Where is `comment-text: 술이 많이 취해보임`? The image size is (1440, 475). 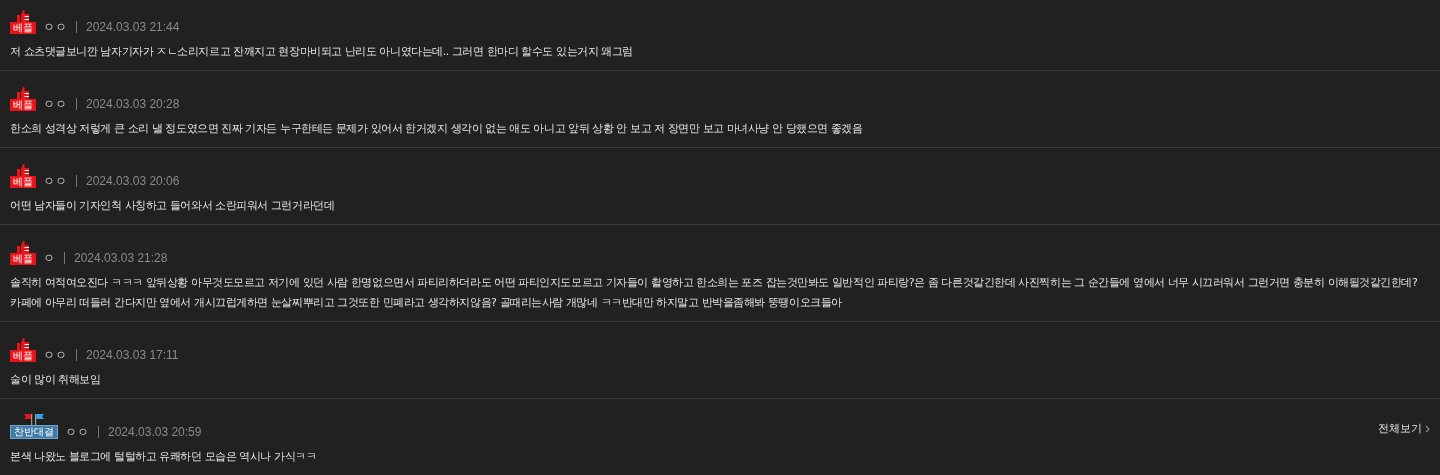
comment-text: 술이 많이 취해보임 is located at coordinates (56, 380).